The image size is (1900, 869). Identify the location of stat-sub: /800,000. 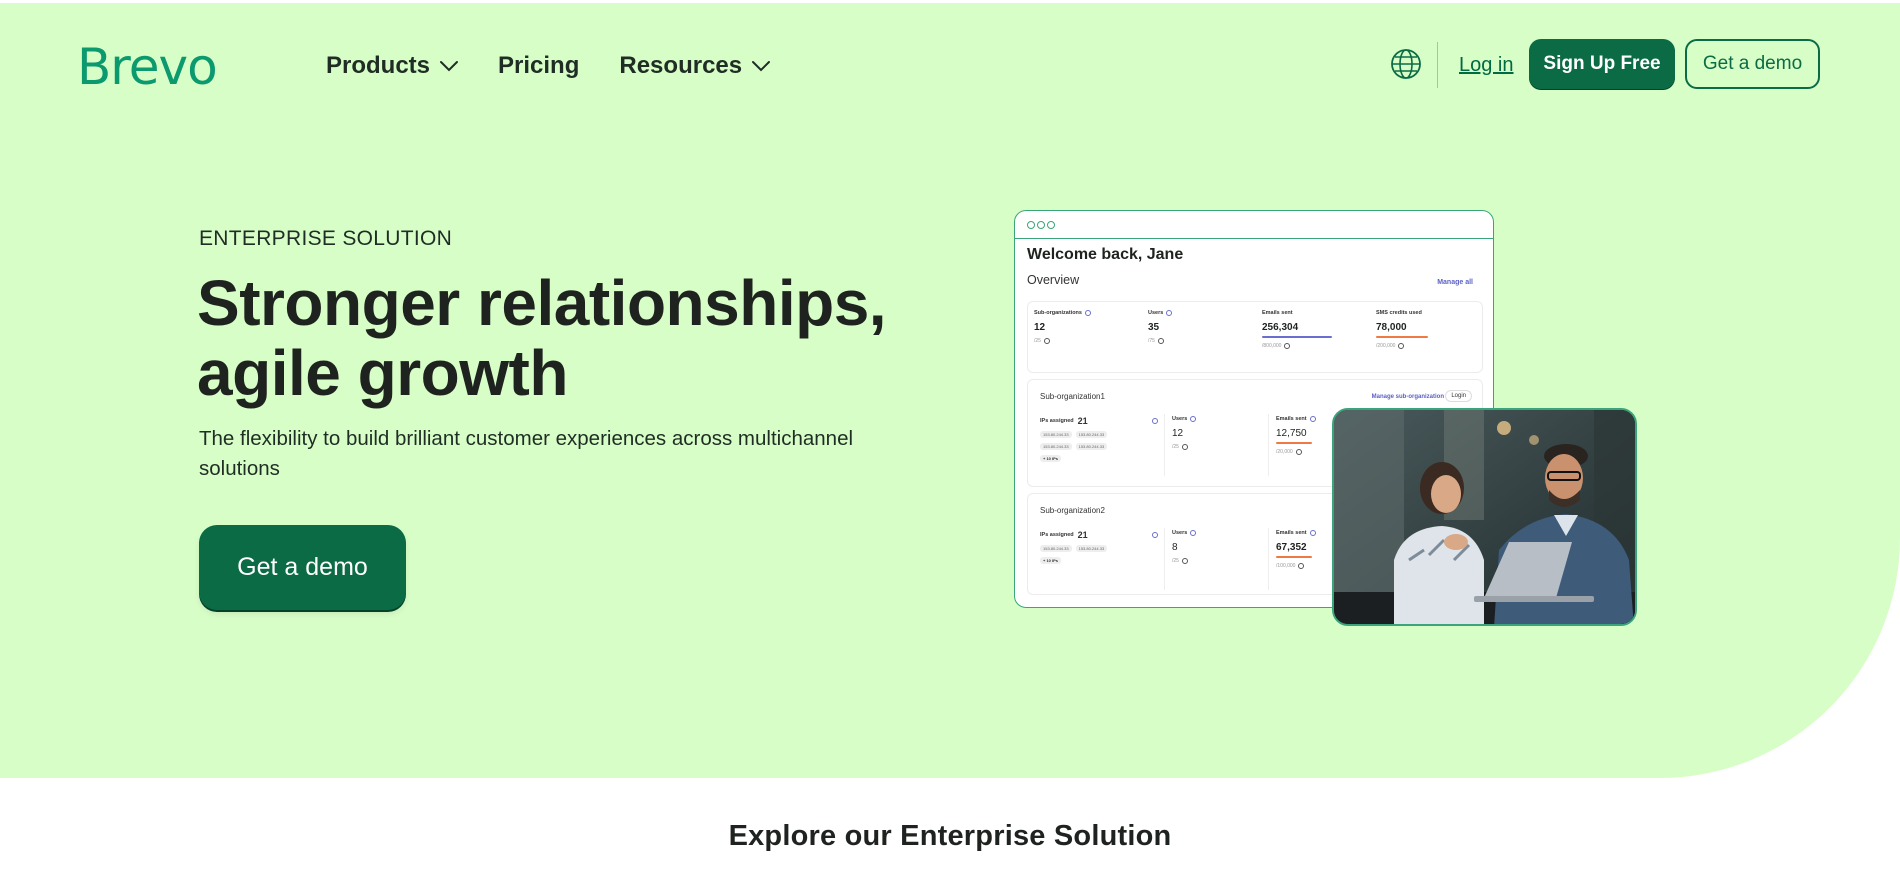
(1272, 346).